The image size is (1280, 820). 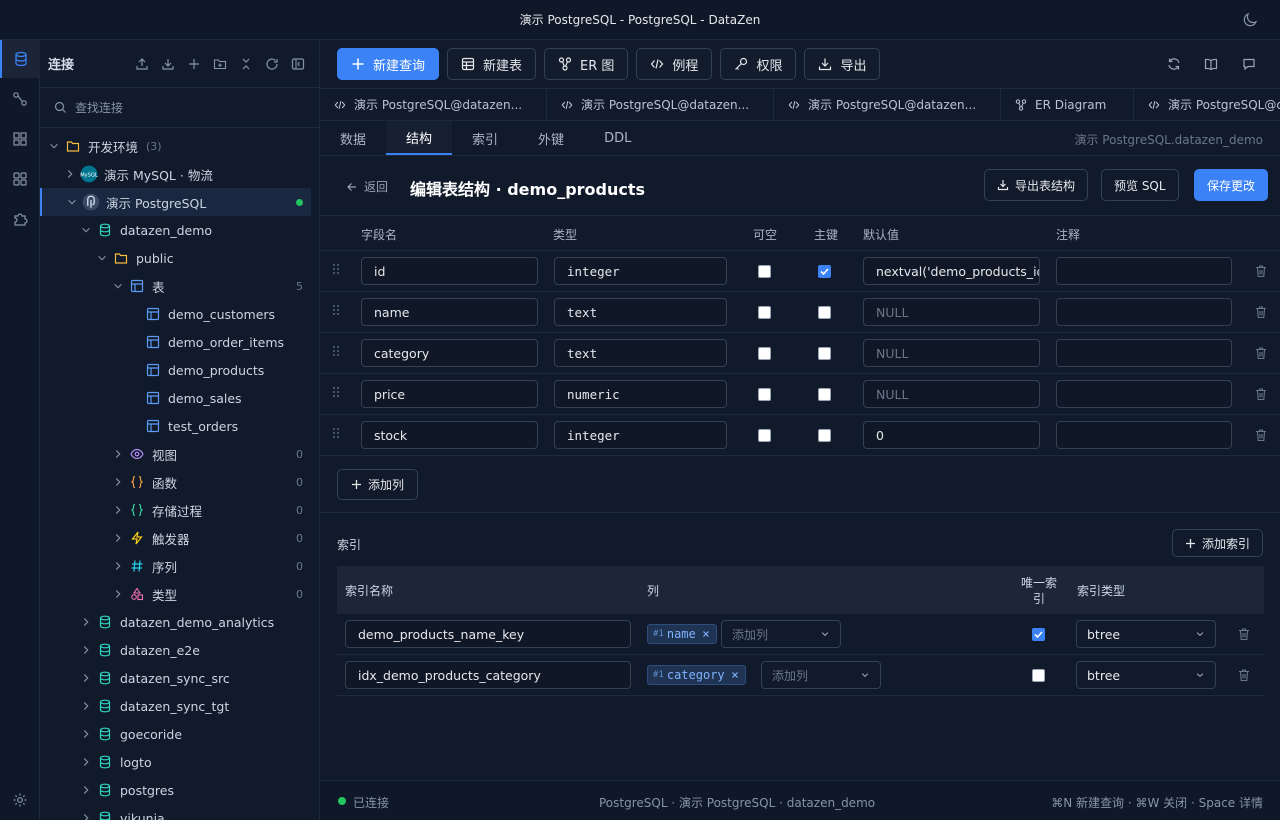 What do you see at coordinates (20, 219) in the screenshot?
I see `rail-plugins` at bounding box center [20, 219].